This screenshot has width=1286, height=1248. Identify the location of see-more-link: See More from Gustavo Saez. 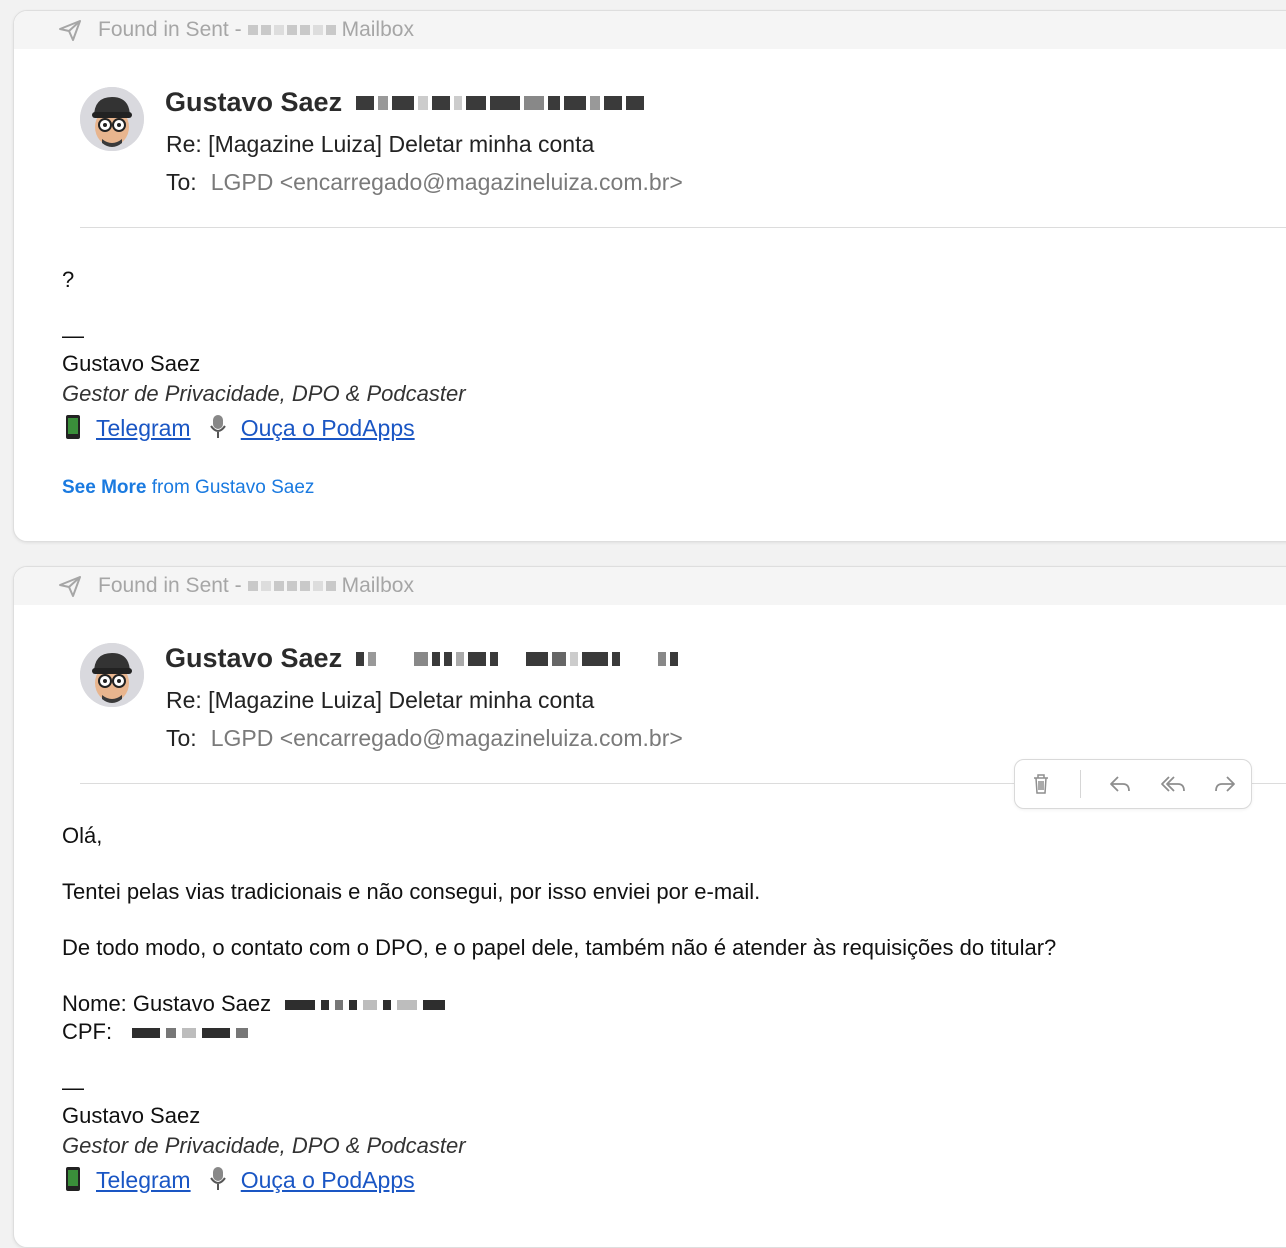
(188, 488).